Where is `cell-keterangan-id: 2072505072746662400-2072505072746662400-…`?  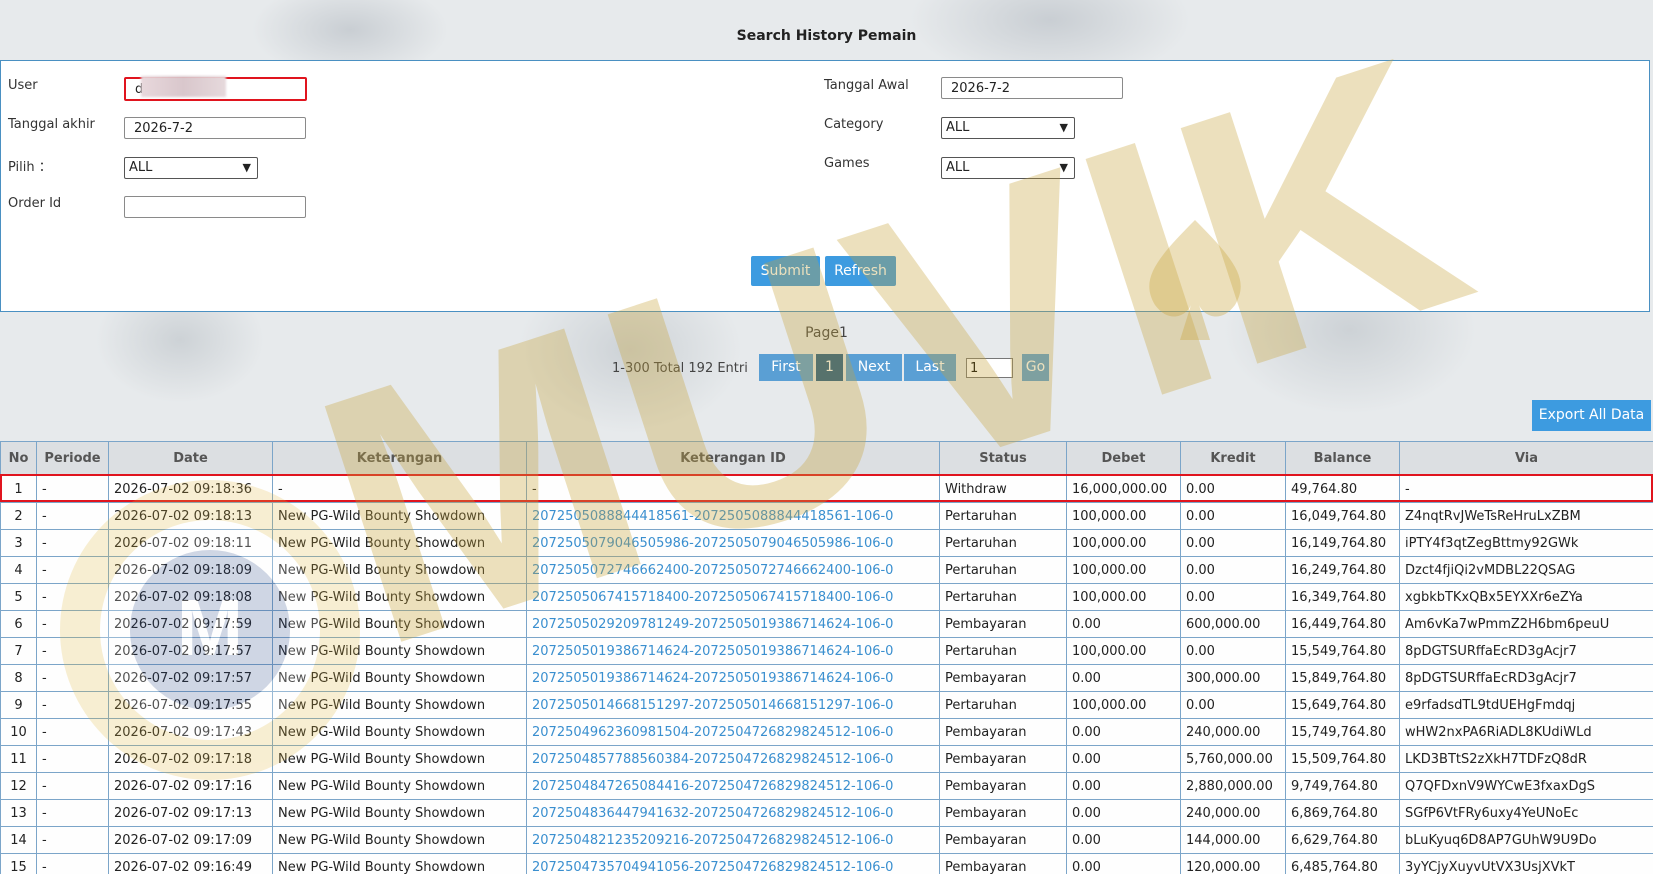
cell-keterangan-id: 2072505072746662400-2072505072746662400-… is located at coordinates (733, 570).